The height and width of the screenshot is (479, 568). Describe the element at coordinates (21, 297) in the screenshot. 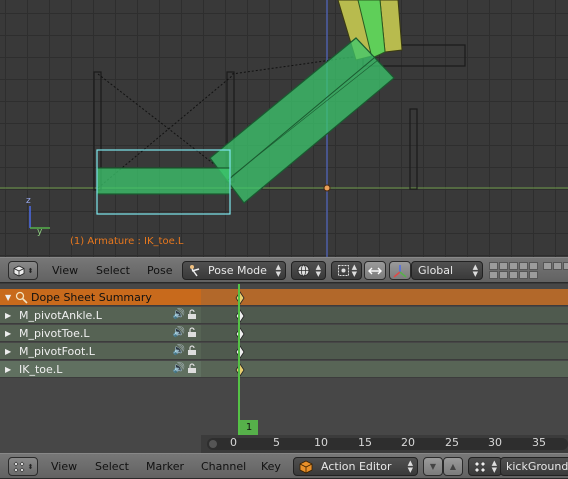

I see `action-icon` at that location.